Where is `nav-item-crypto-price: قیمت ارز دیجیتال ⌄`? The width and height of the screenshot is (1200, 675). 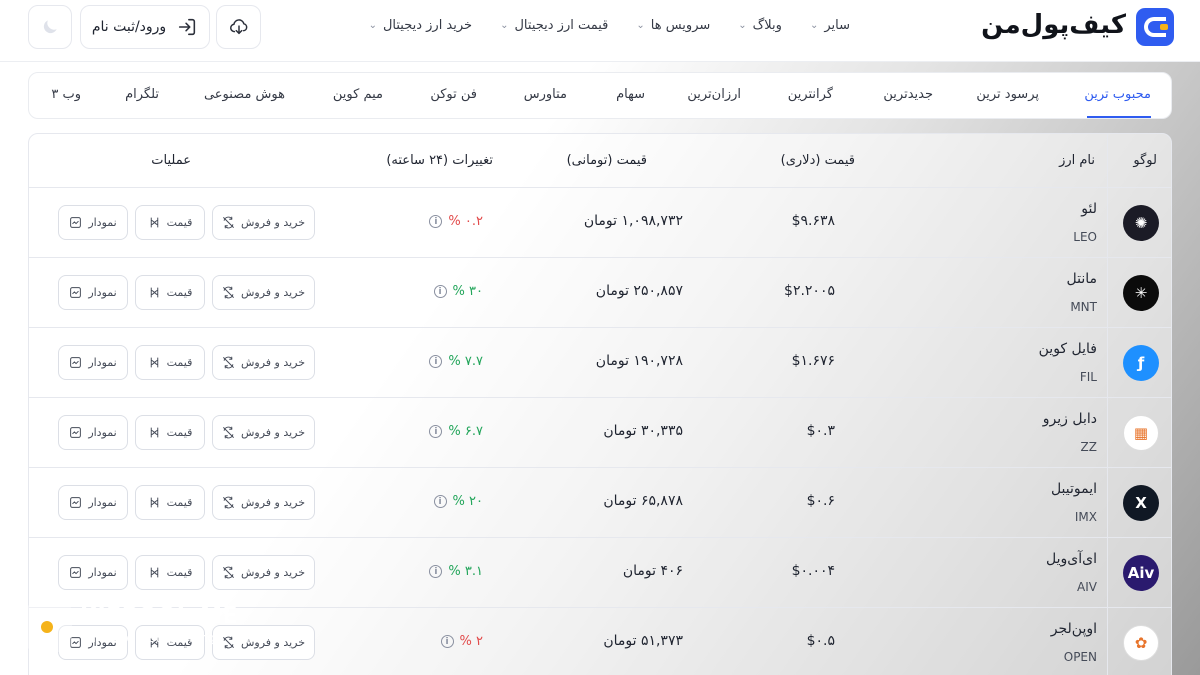 nav-item-crypto-price: قیمت ارز دیجیتال ⌄ is located at coordinates (554, 25).